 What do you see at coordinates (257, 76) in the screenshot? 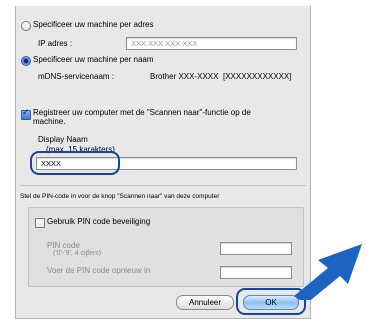
I see `mdns-bracket-value: [XXXXXXXXXXXX]` at bounding box center [257, 76].